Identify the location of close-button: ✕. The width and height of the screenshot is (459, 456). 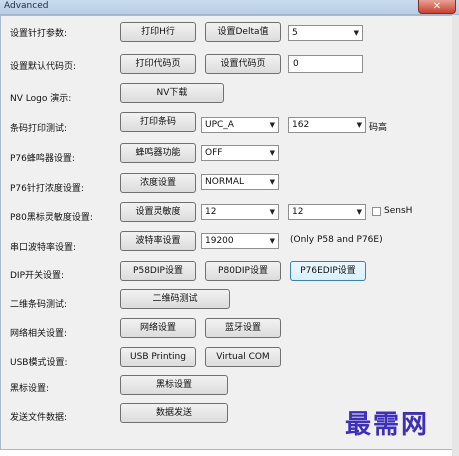
(437, 7).